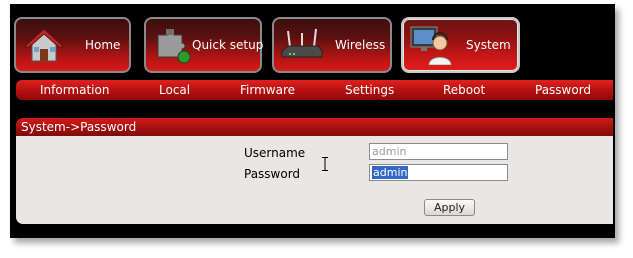  What do you see at coordinates (72, 45) in the screenshot?
I see `nav-tab-home: Home` at bounding box center [72, 45].